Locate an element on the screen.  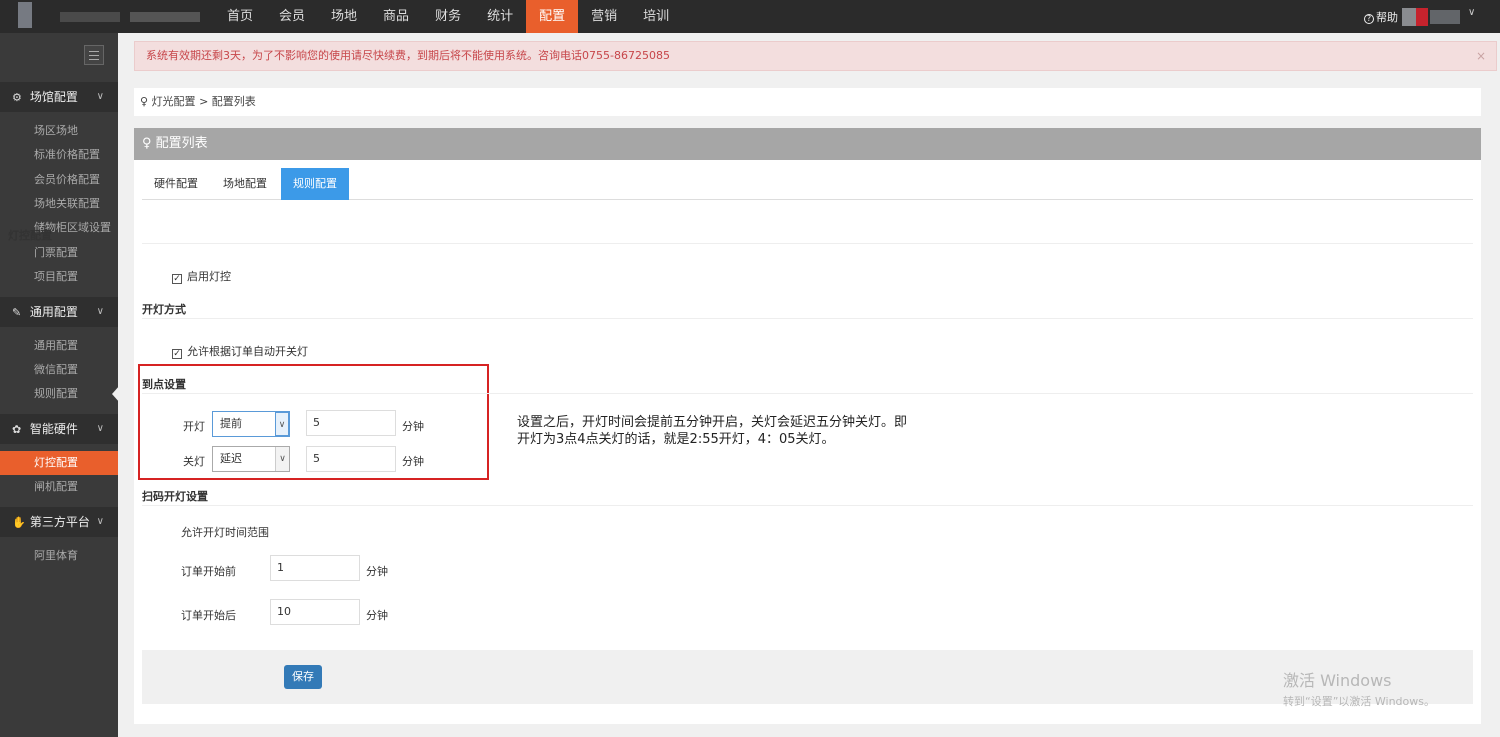
windows-activation-watermark: 激活 Windows 转到“设置”以激活 Windows。 is located at coordinates (1359, 688).